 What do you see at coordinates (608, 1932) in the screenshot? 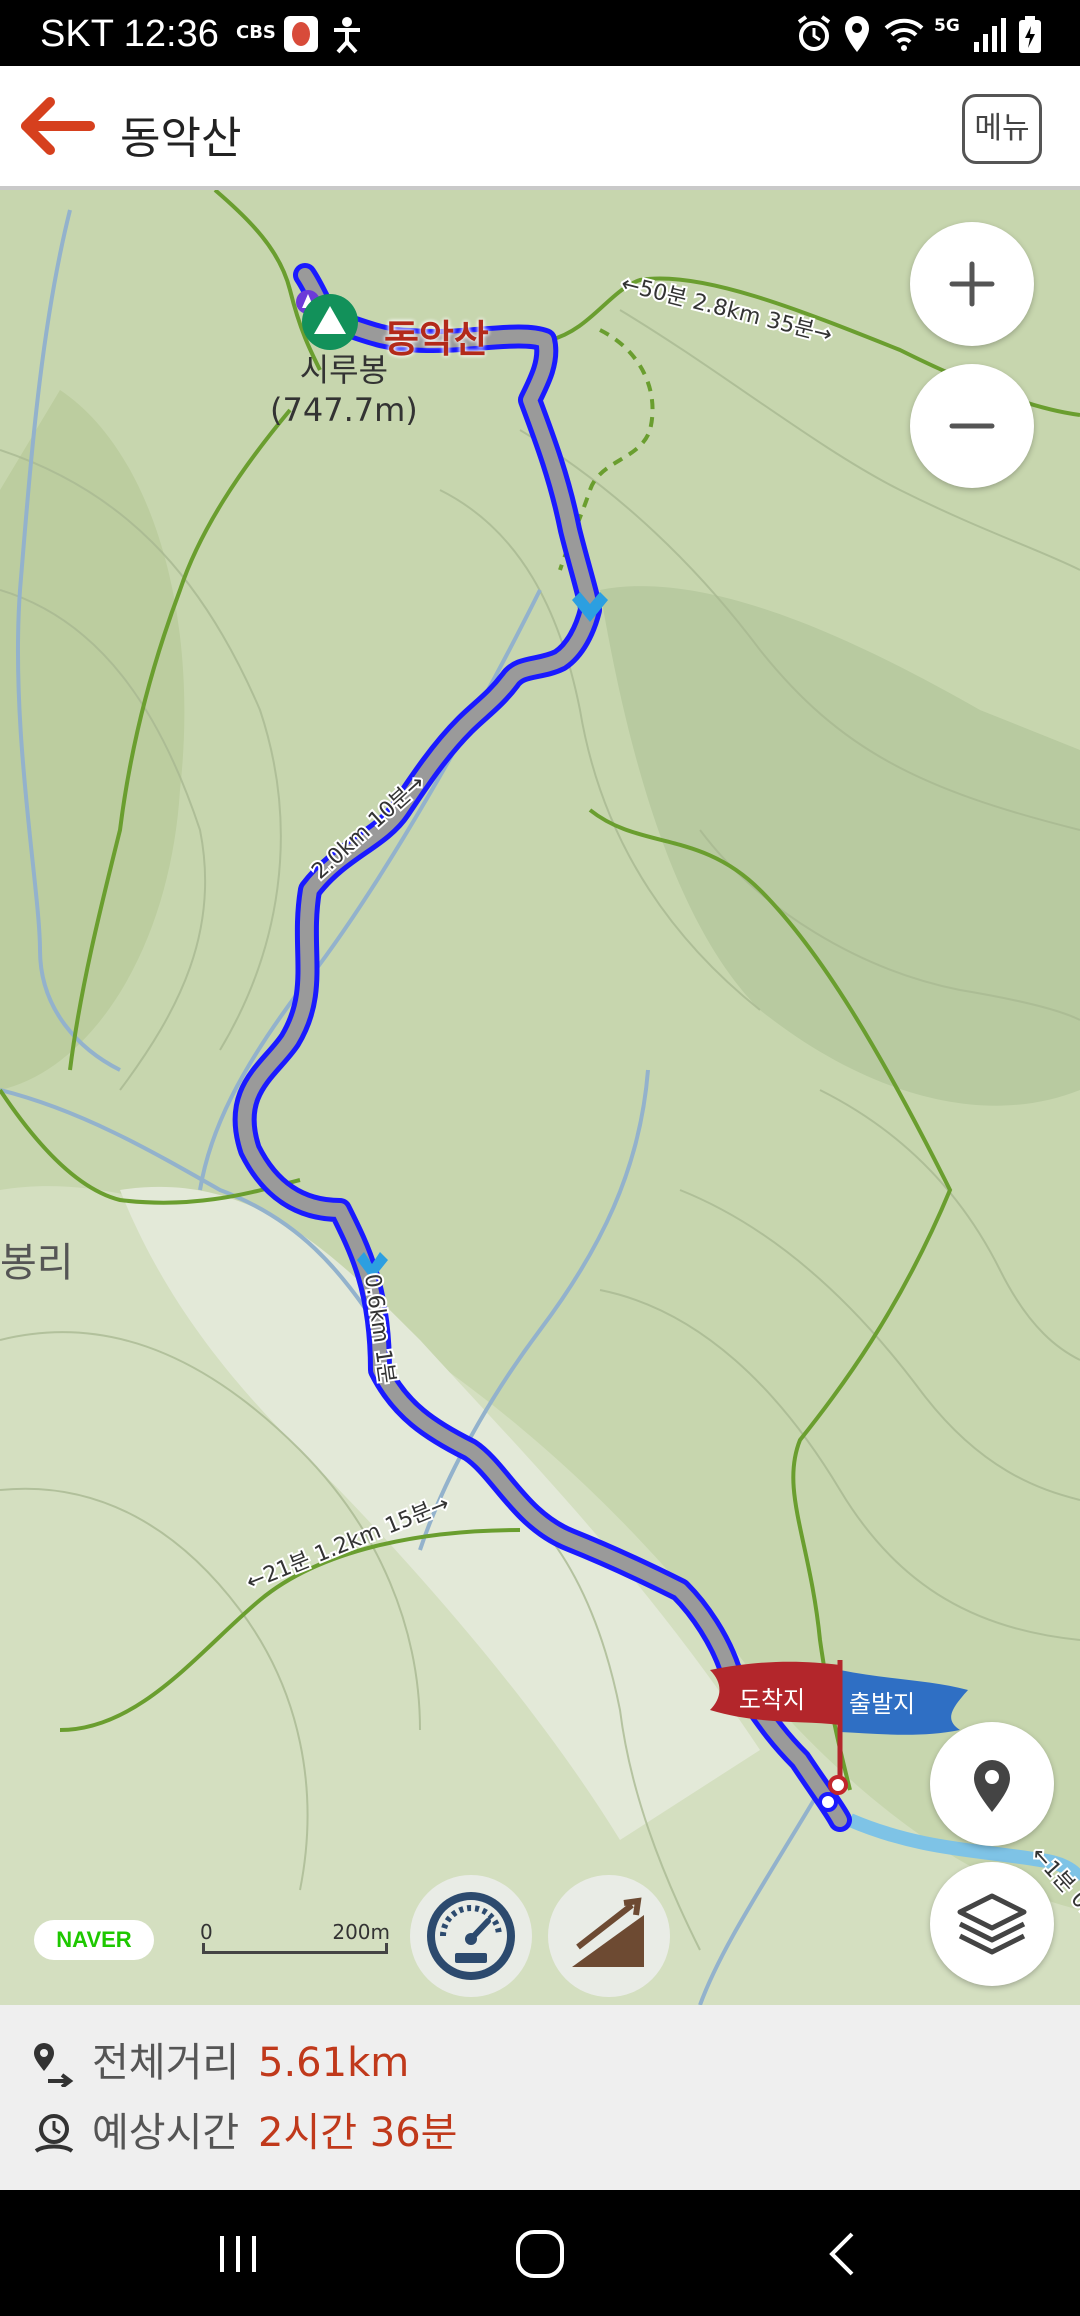
I see `elevation-icon` at bounding box center [608, 1932].